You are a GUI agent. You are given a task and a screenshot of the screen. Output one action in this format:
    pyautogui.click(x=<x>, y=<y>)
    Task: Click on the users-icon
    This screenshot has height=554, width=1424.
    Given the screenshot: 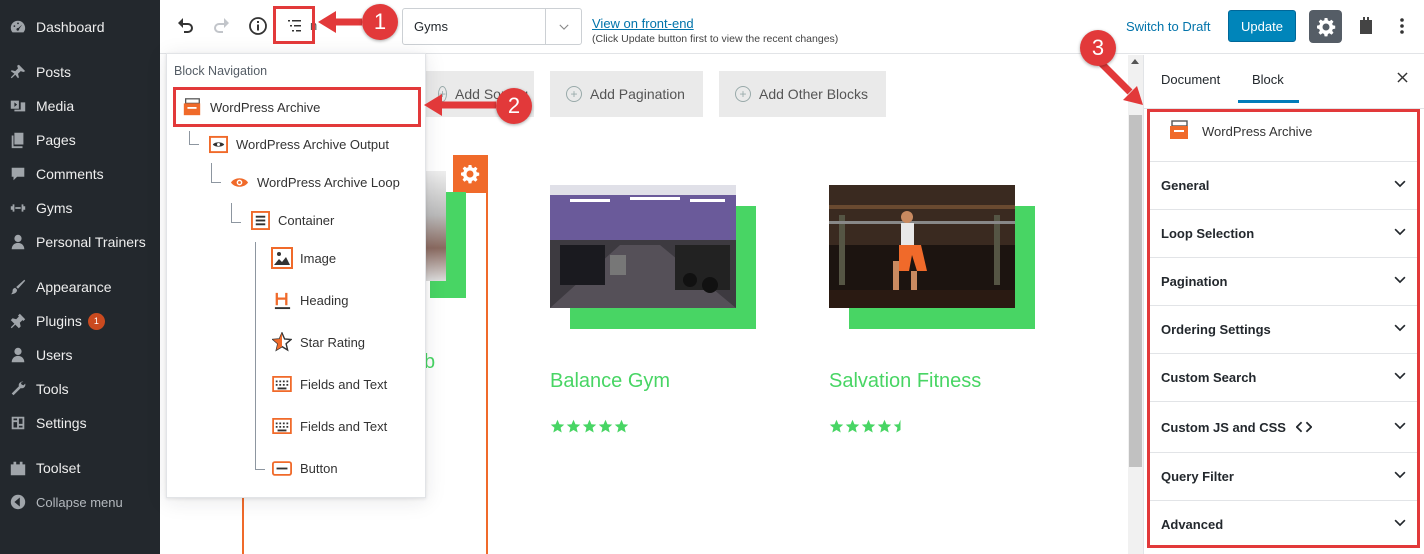 What is the action you would take?
    pyautogui.click(x=18, y=355)
    